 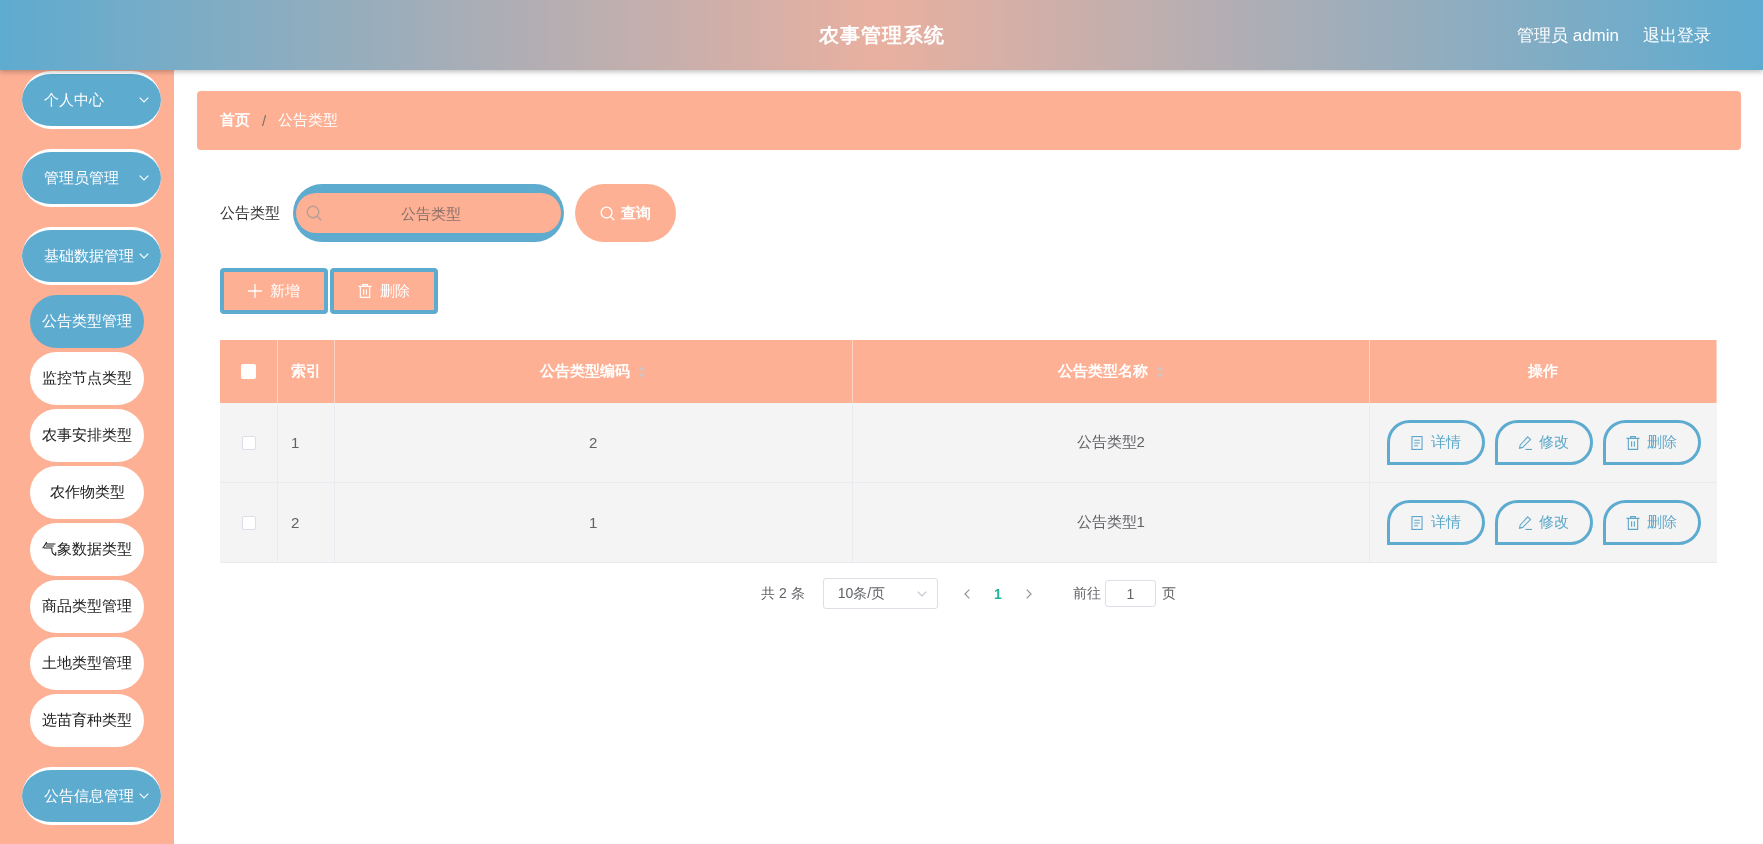 I want to click on logout-link: 退出登录, so click(x=1677, y=35).